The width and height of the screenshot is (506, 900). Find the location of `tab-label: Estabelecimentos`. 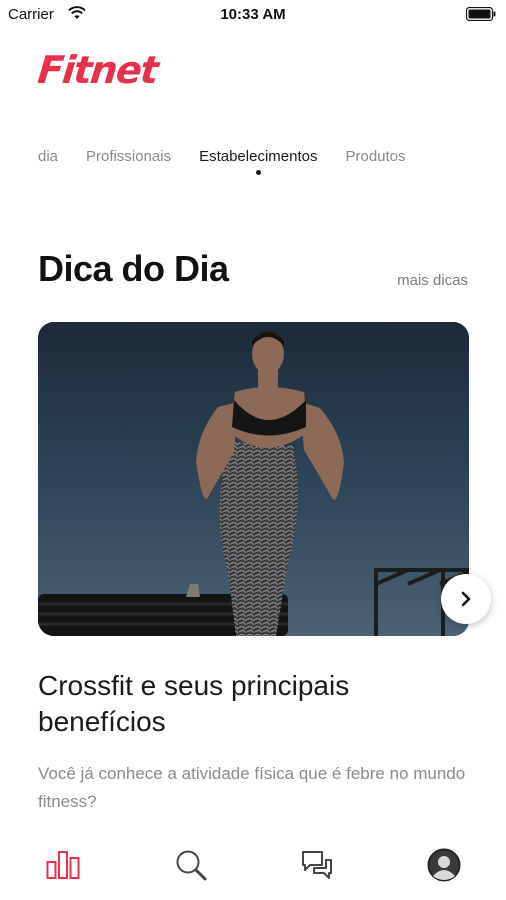

tab-label: Estabelecimentos is located at coordinates (258, 156).